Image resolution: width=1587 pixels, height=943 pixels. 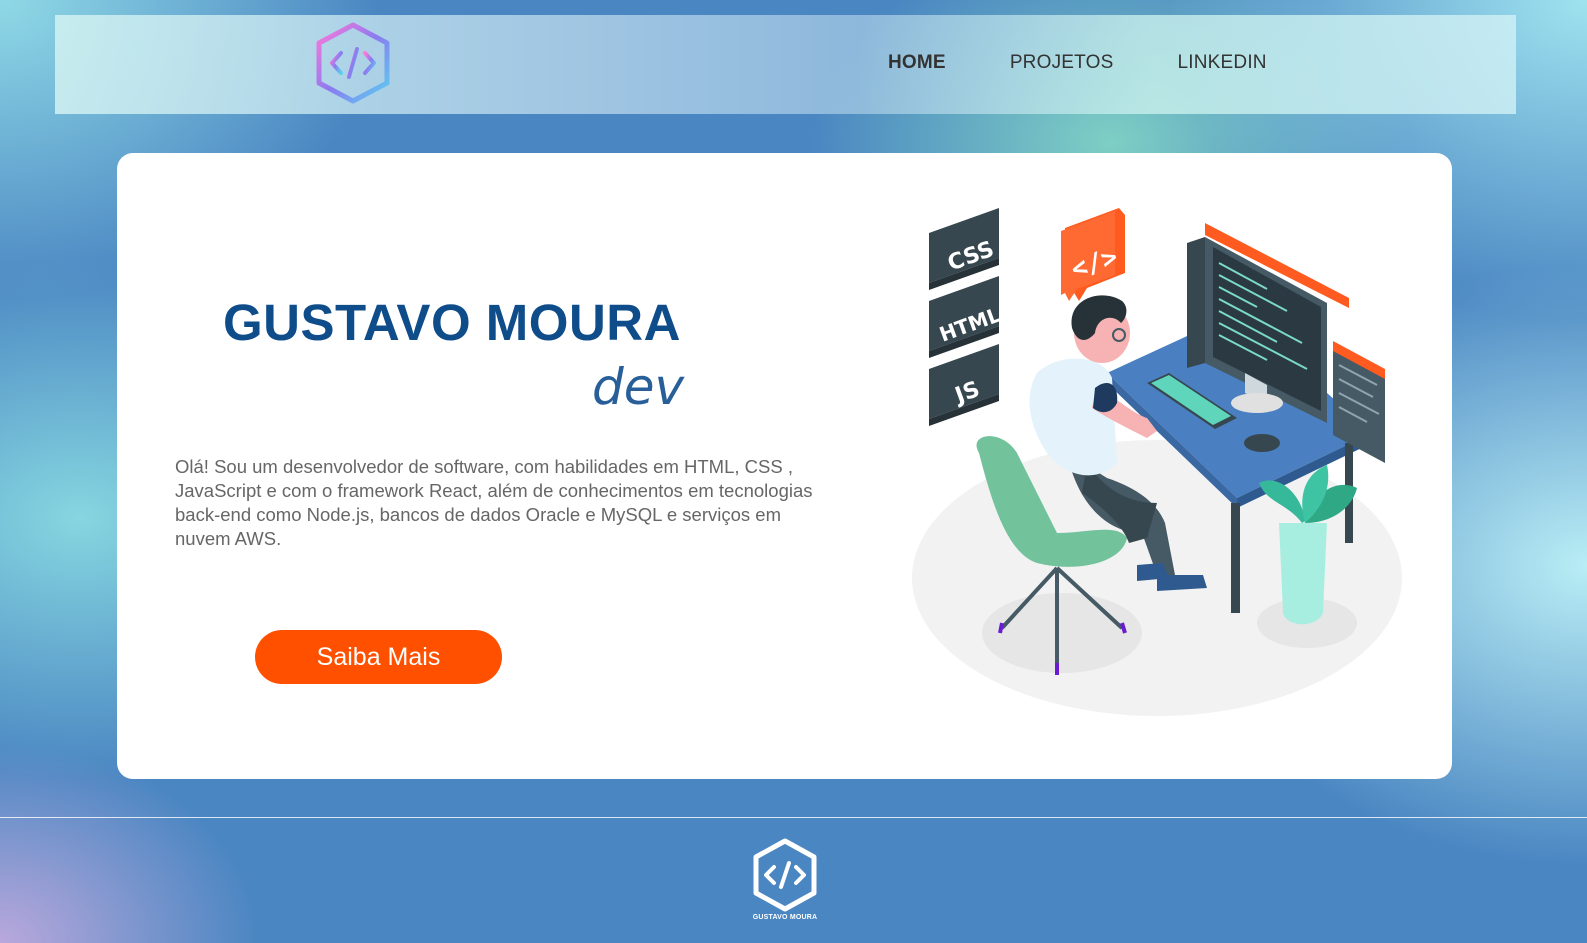 I want to click on main-nav: HOME PROJETOS LINKEDIN, so click(x=1109, y=63).